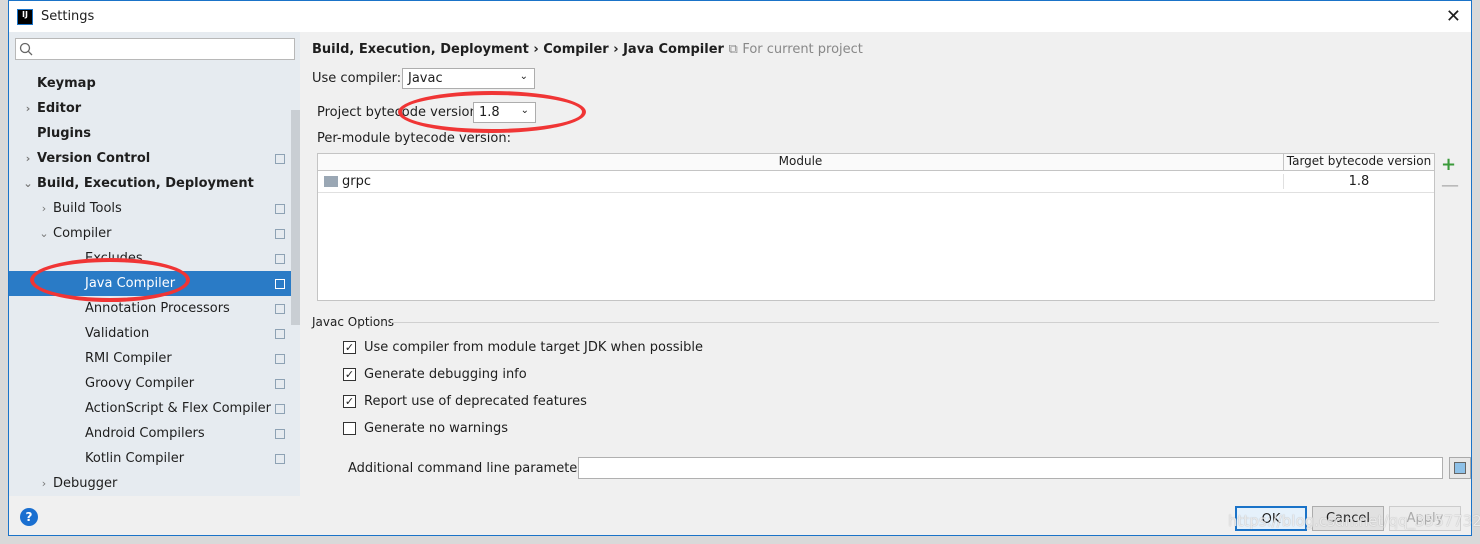  What do you see at coordinates (1450, 185) in the screenshot?
I see `remove-icon: —` at bounding box center [1450, 185].